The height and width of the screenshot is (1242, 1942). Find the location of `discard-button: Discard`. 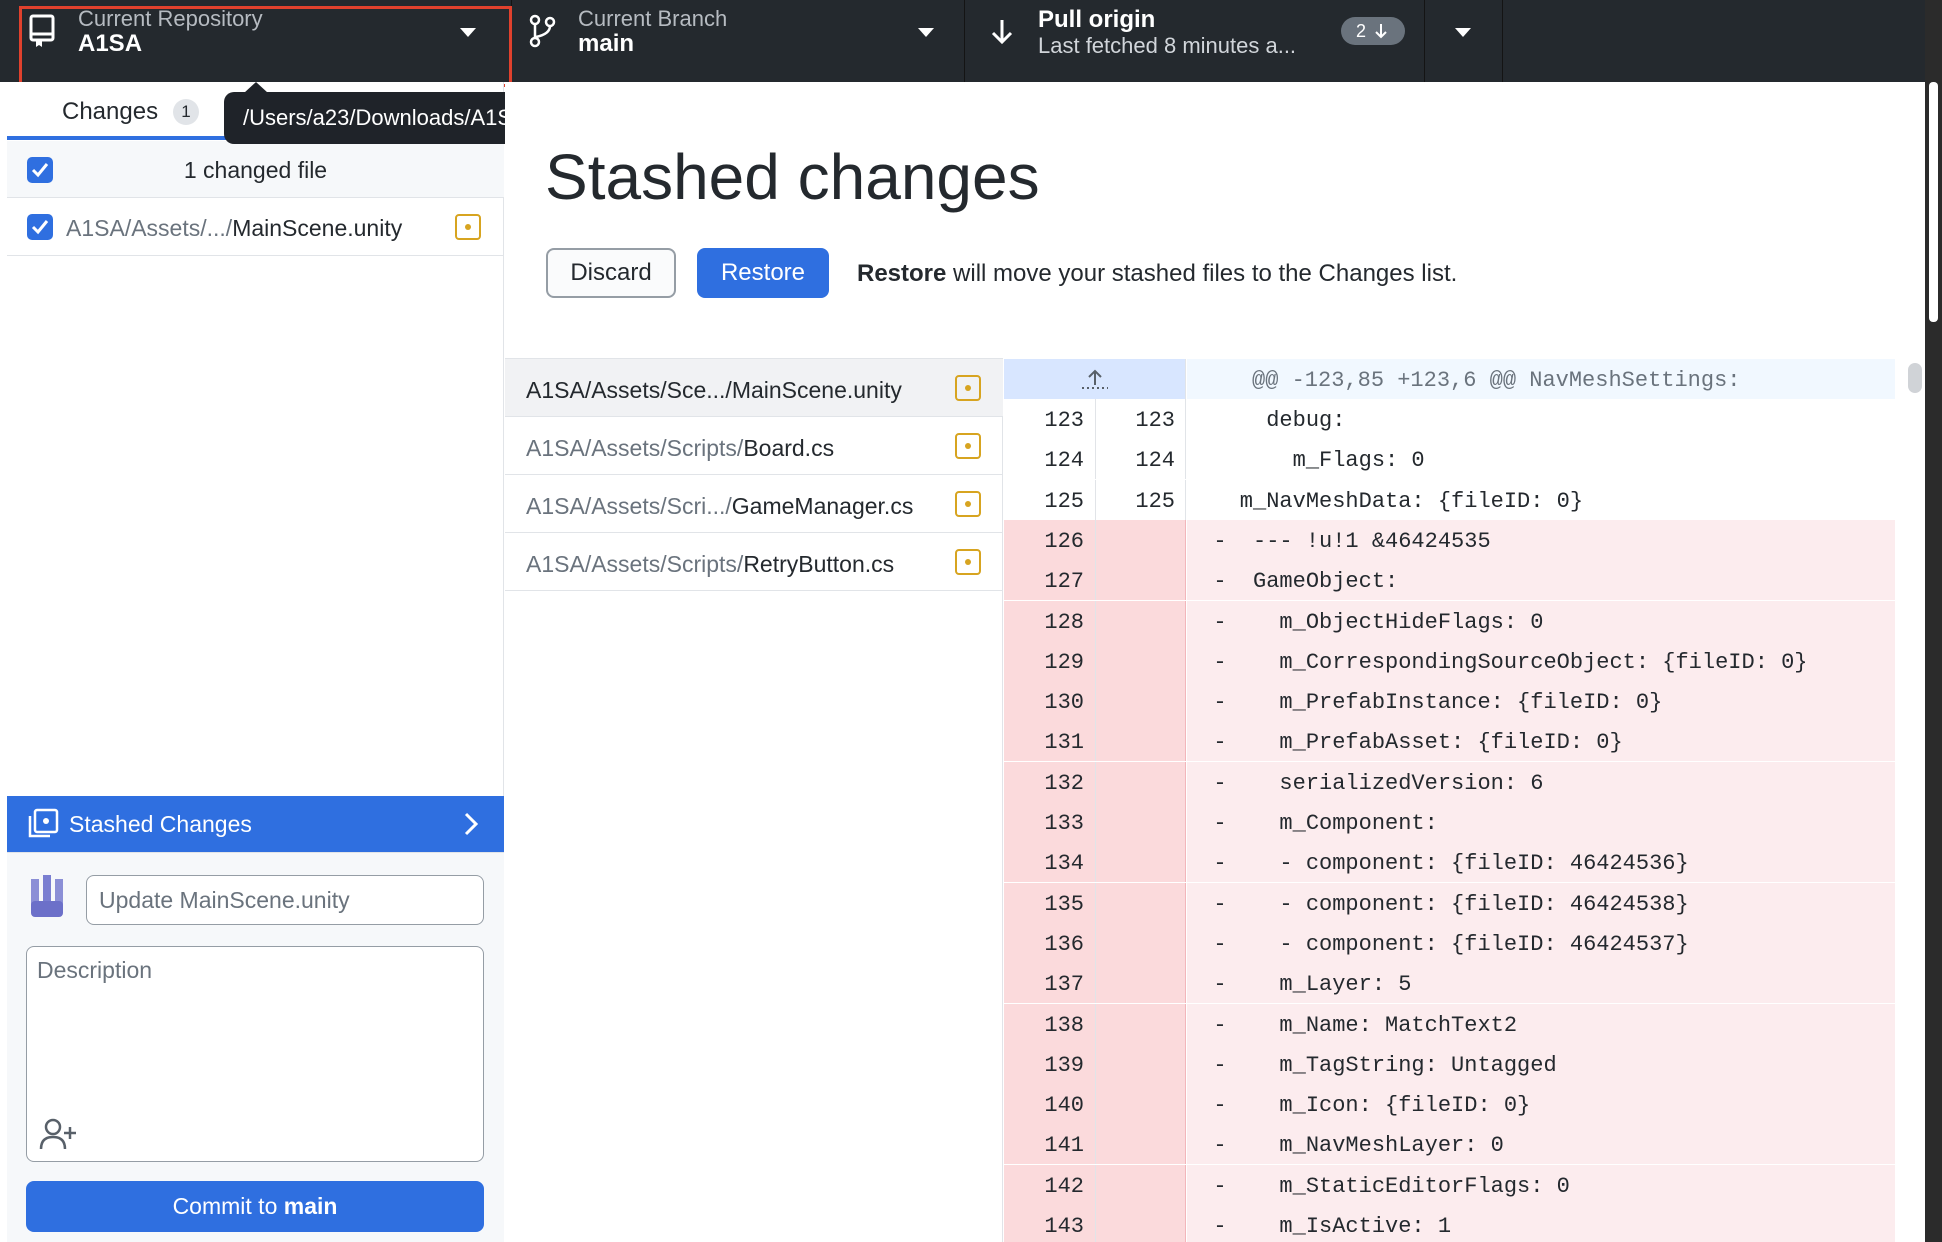

discard-button: Discard is located at coordinates (611, 273).